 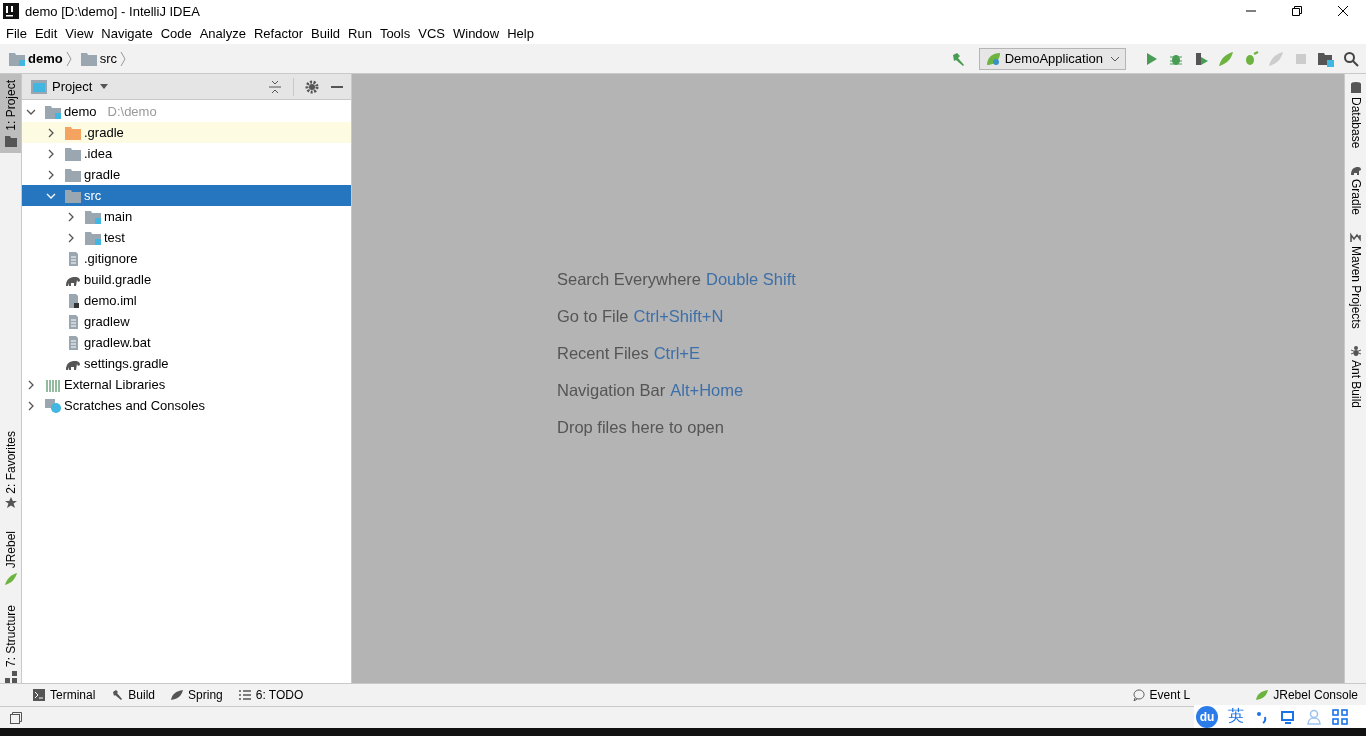 I want to click on menu-item: VCS, so click(x=431, y=33).